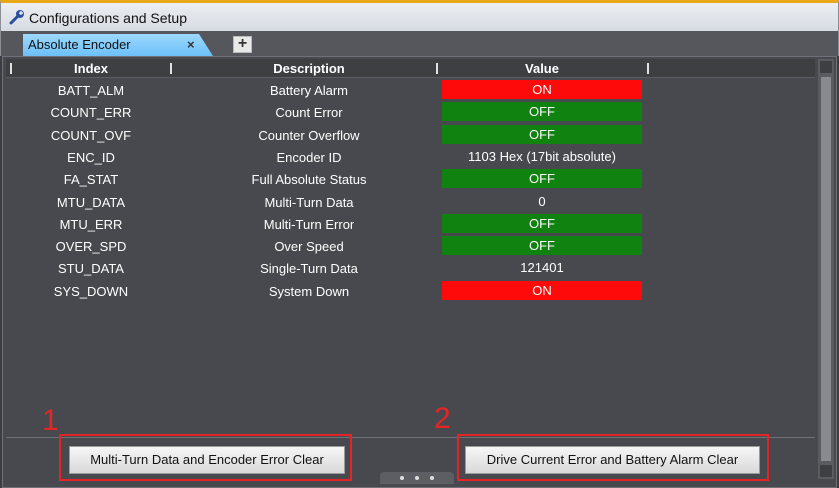  What do you see at coordinates (309, 113) in the screenshot?
I see `cell-description: Count Error` at bounding box center [309, 113].